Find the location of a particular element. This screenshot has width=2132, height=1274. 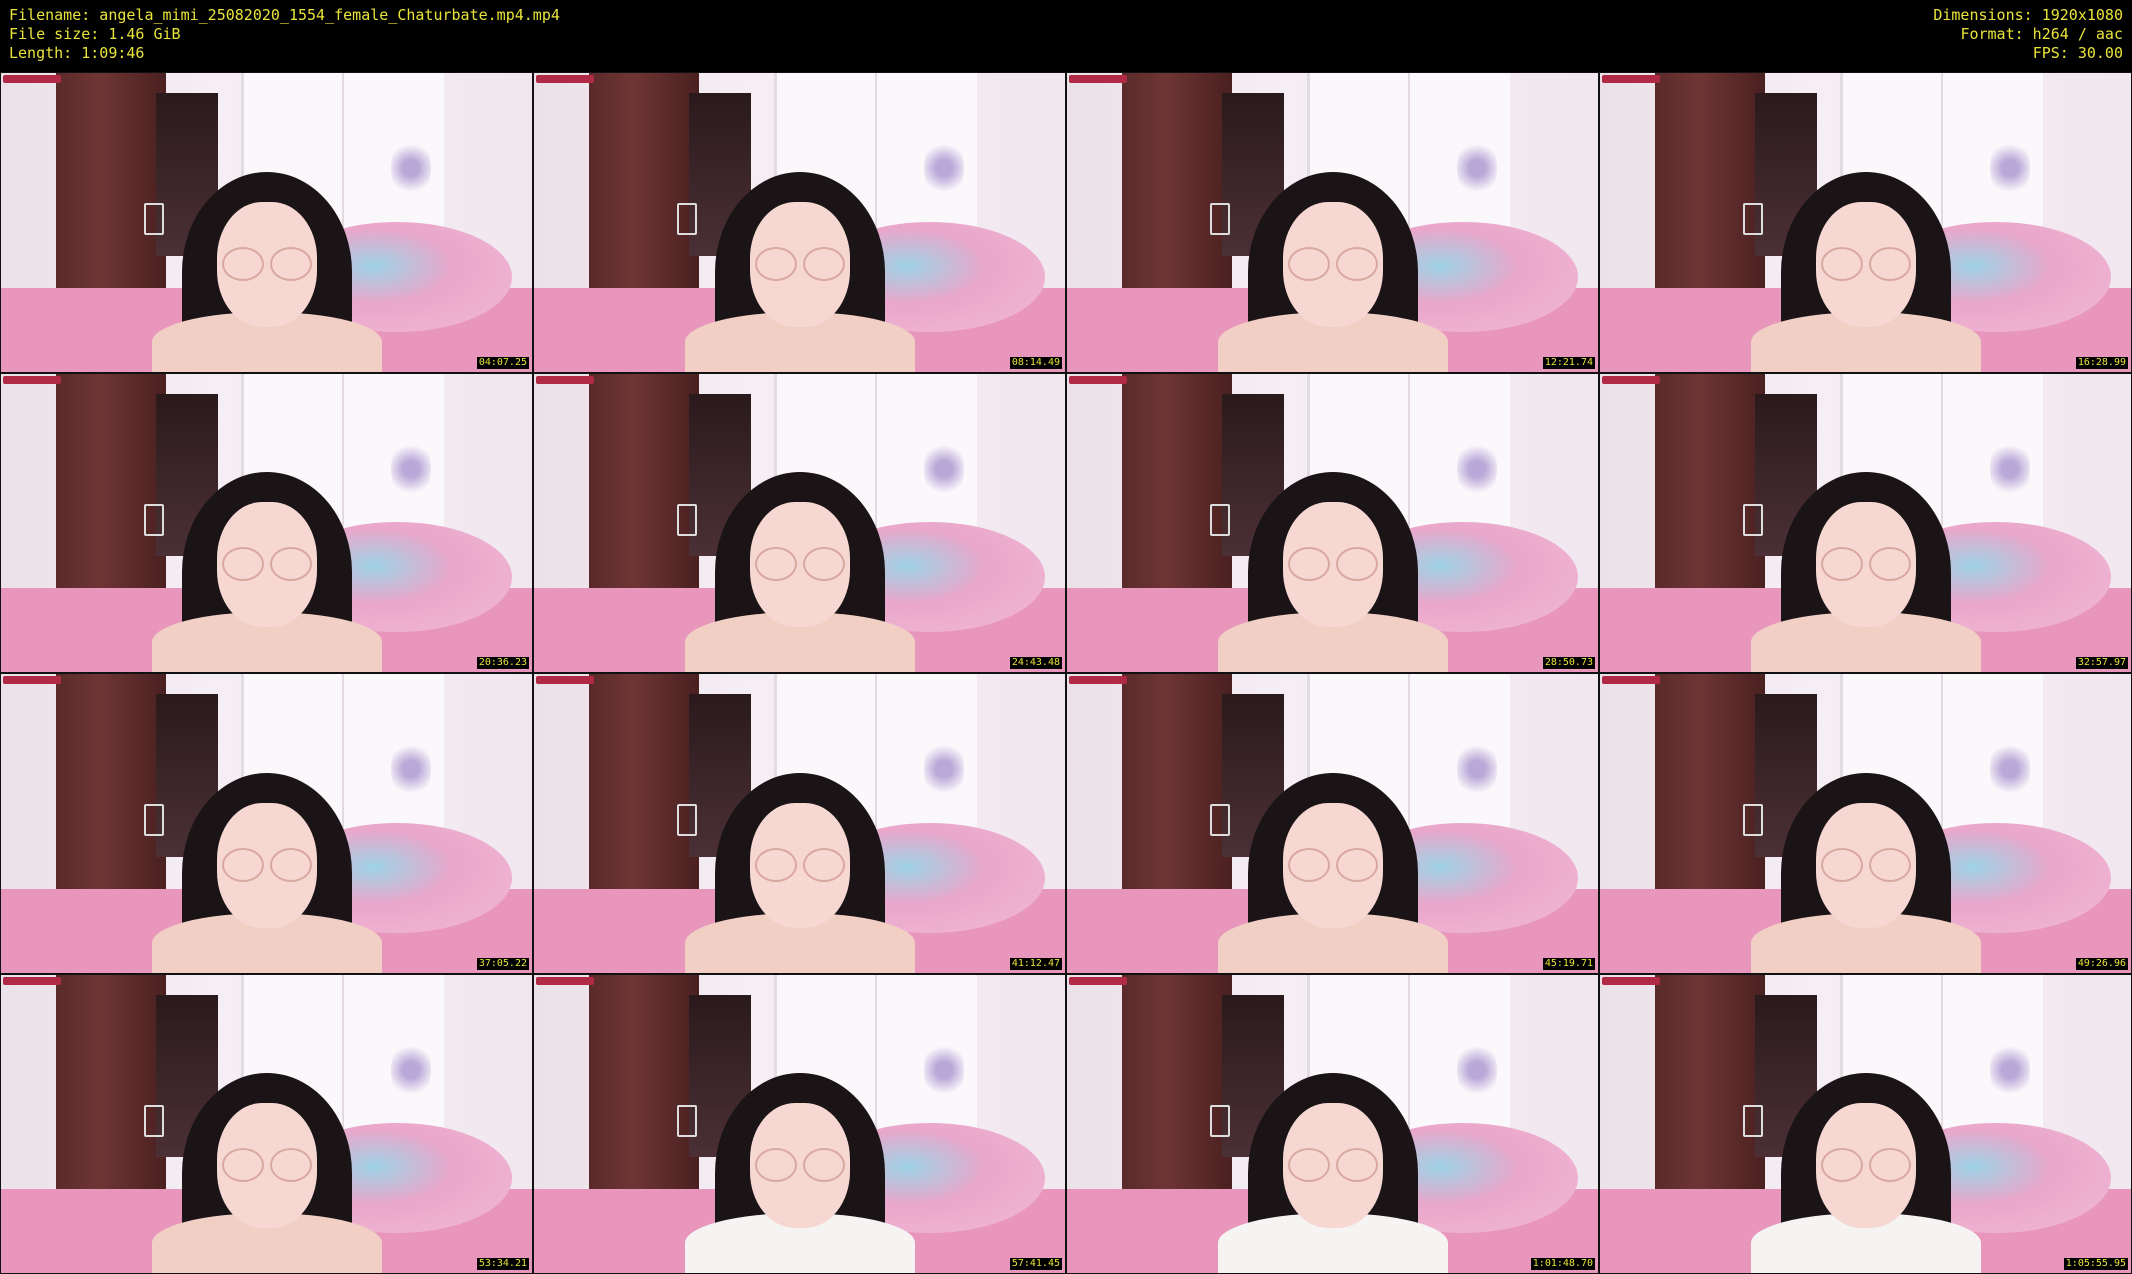

video-thumbnail: 57:41.45 is located at coordinates (799, 1123).